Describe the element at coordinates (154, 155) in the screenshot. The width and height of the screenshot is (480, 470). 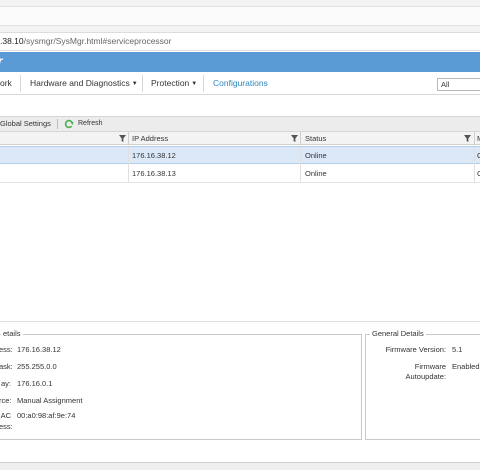
I see `cell-ip-address: 176.16.38.12` at that location.